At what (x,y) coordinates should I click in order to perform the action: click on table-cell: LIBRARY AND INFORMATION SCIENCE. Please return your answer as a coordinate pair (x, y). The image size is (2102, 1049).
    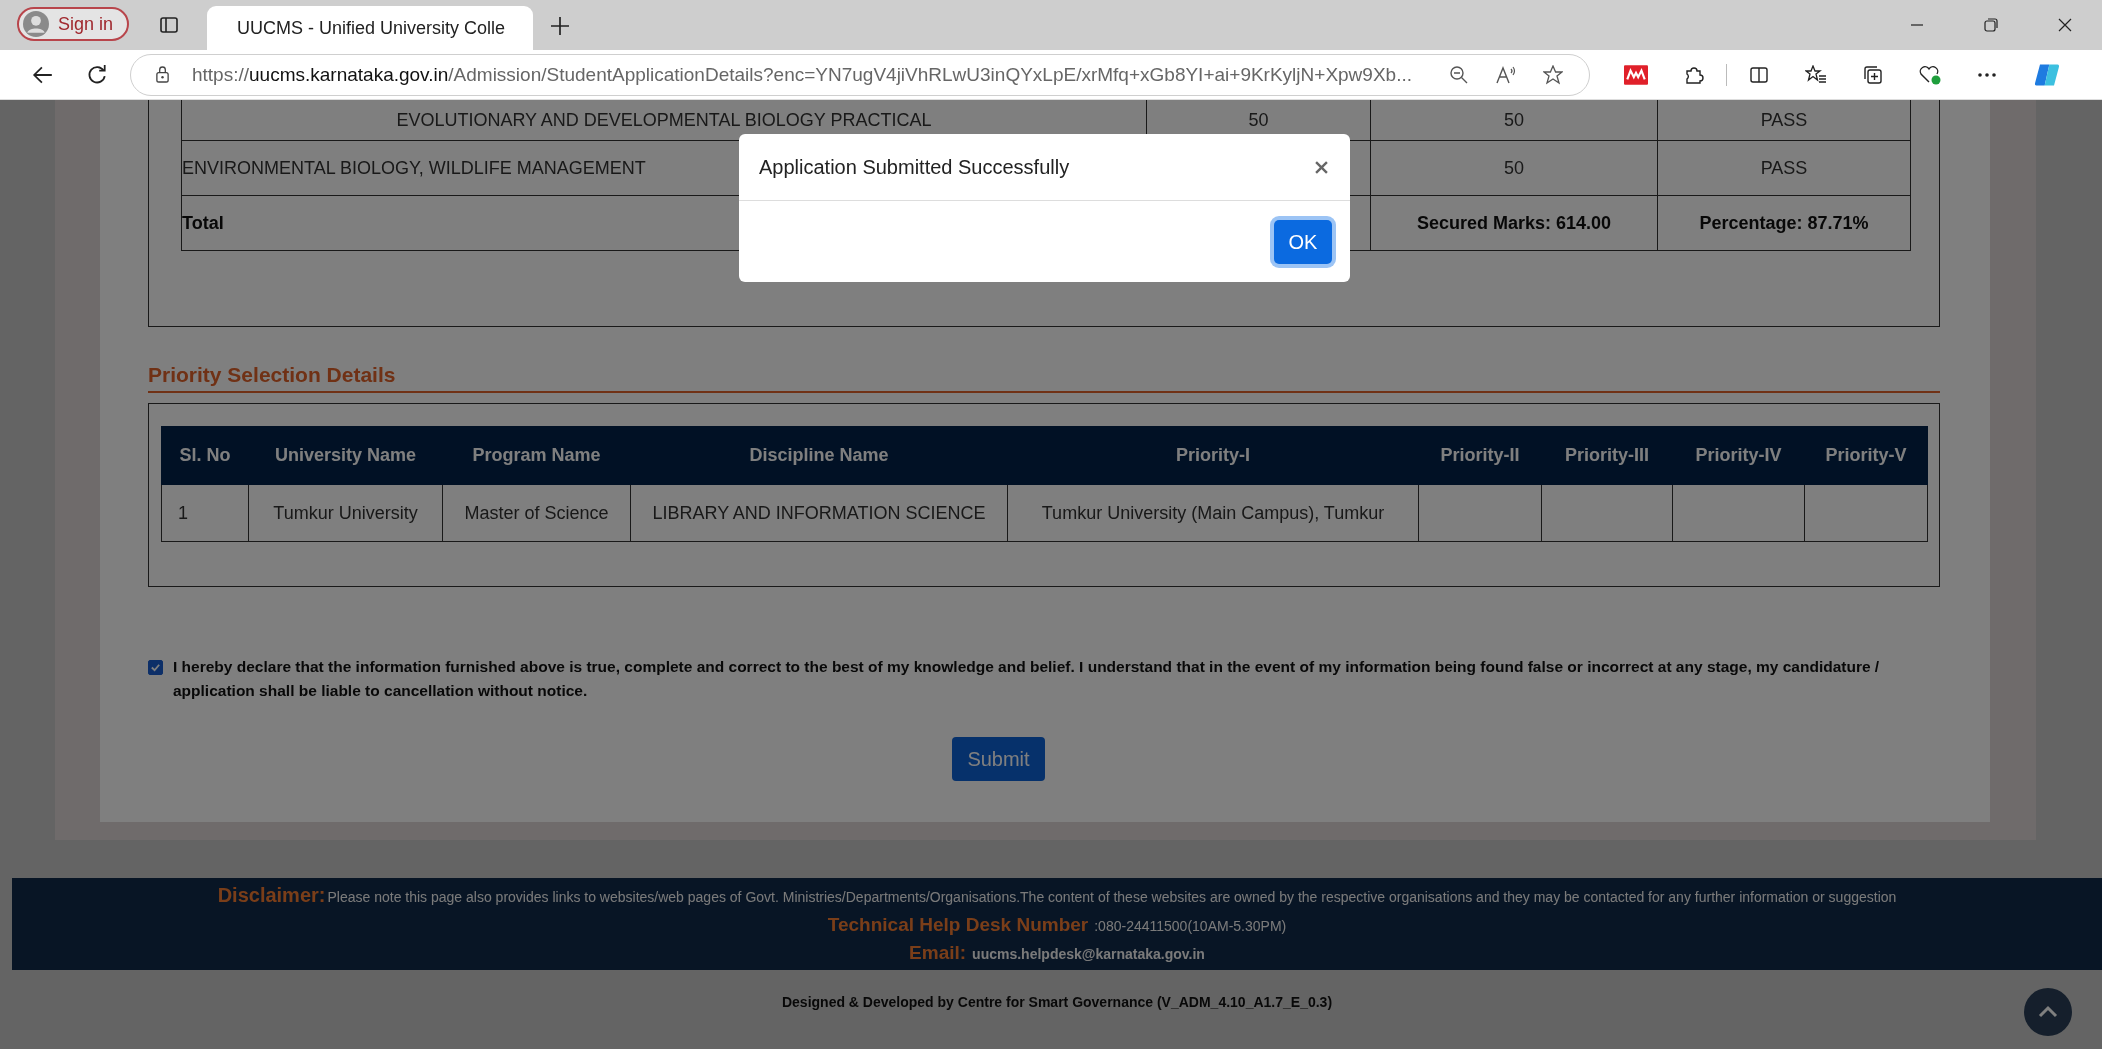
    Looking at the image, I should click on (819, 513).